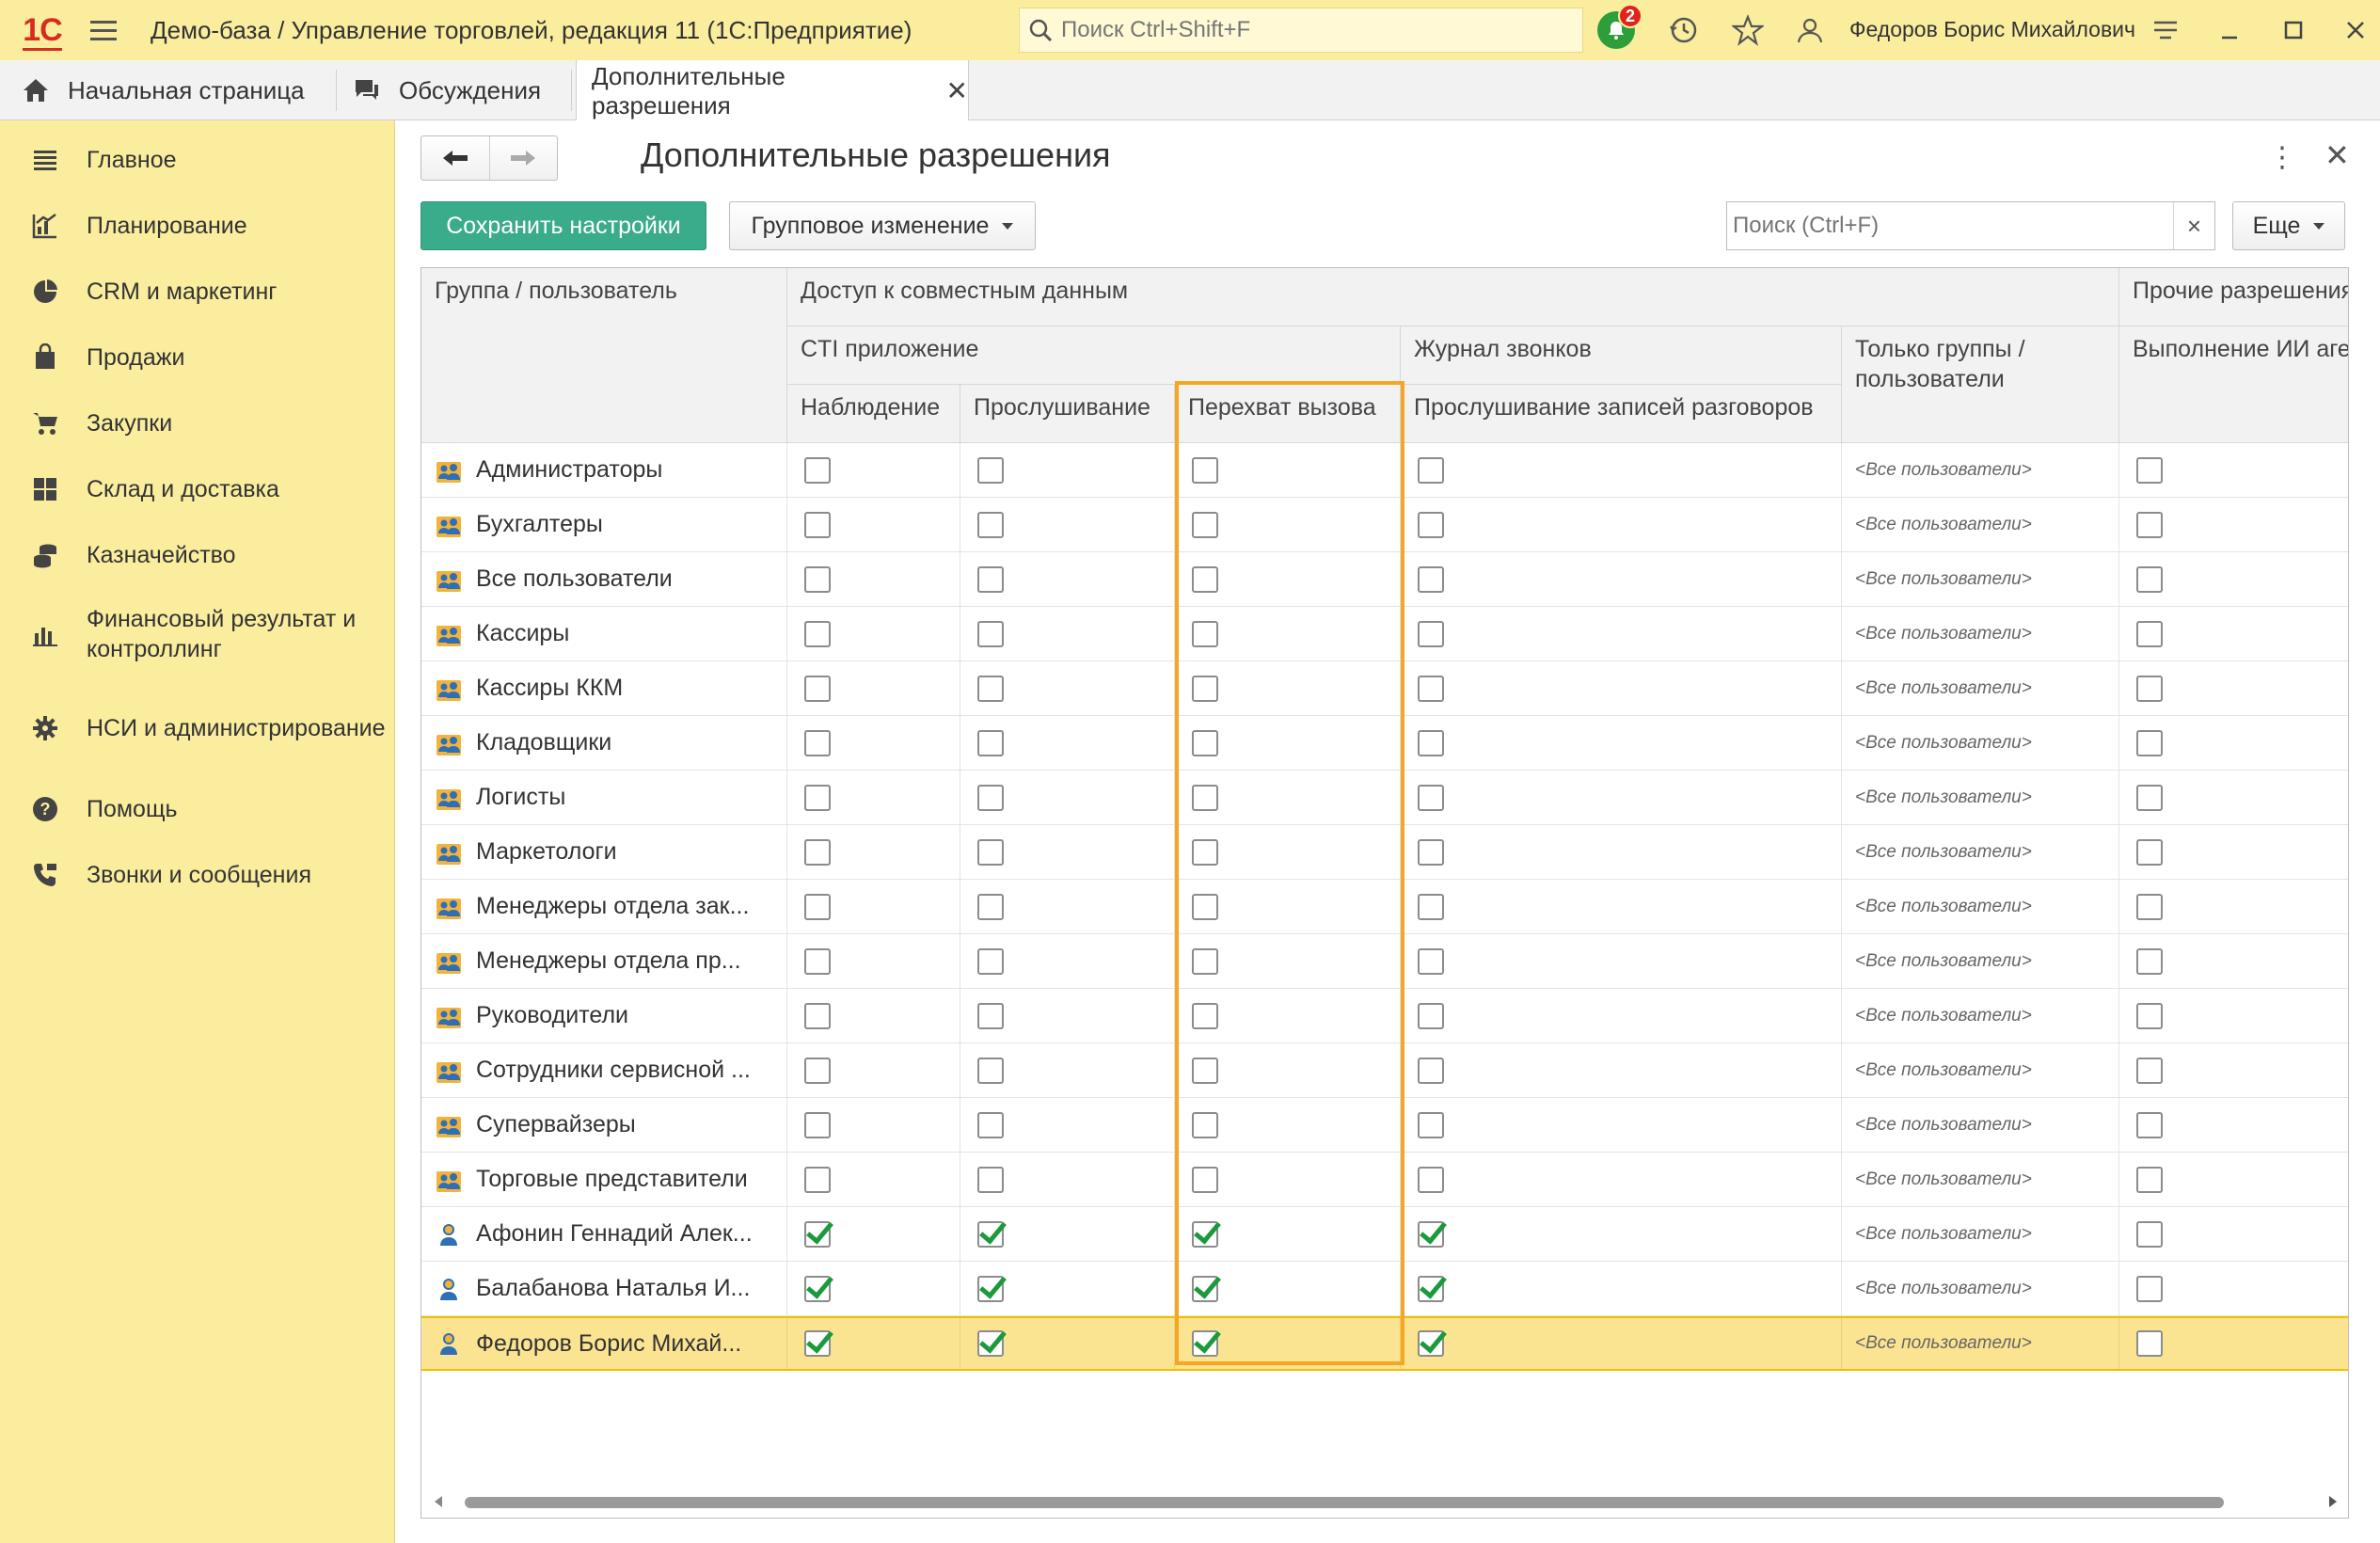  What do you see at coordinates (604, 633) in the screenshot?
I see `row-name-cell: Кассиры` at bounding box center [604, 633].